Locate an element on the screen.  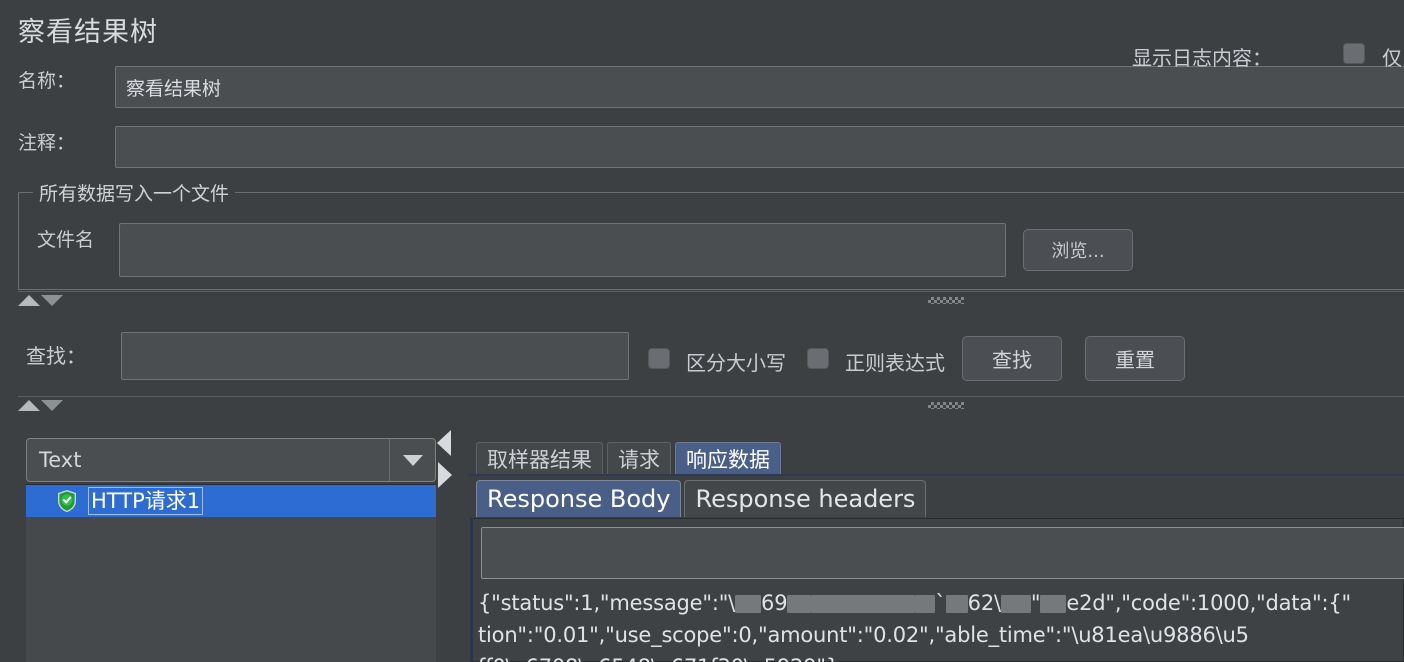
response-subtabs: Response Body Response headers is located at coordinates (702, 498).